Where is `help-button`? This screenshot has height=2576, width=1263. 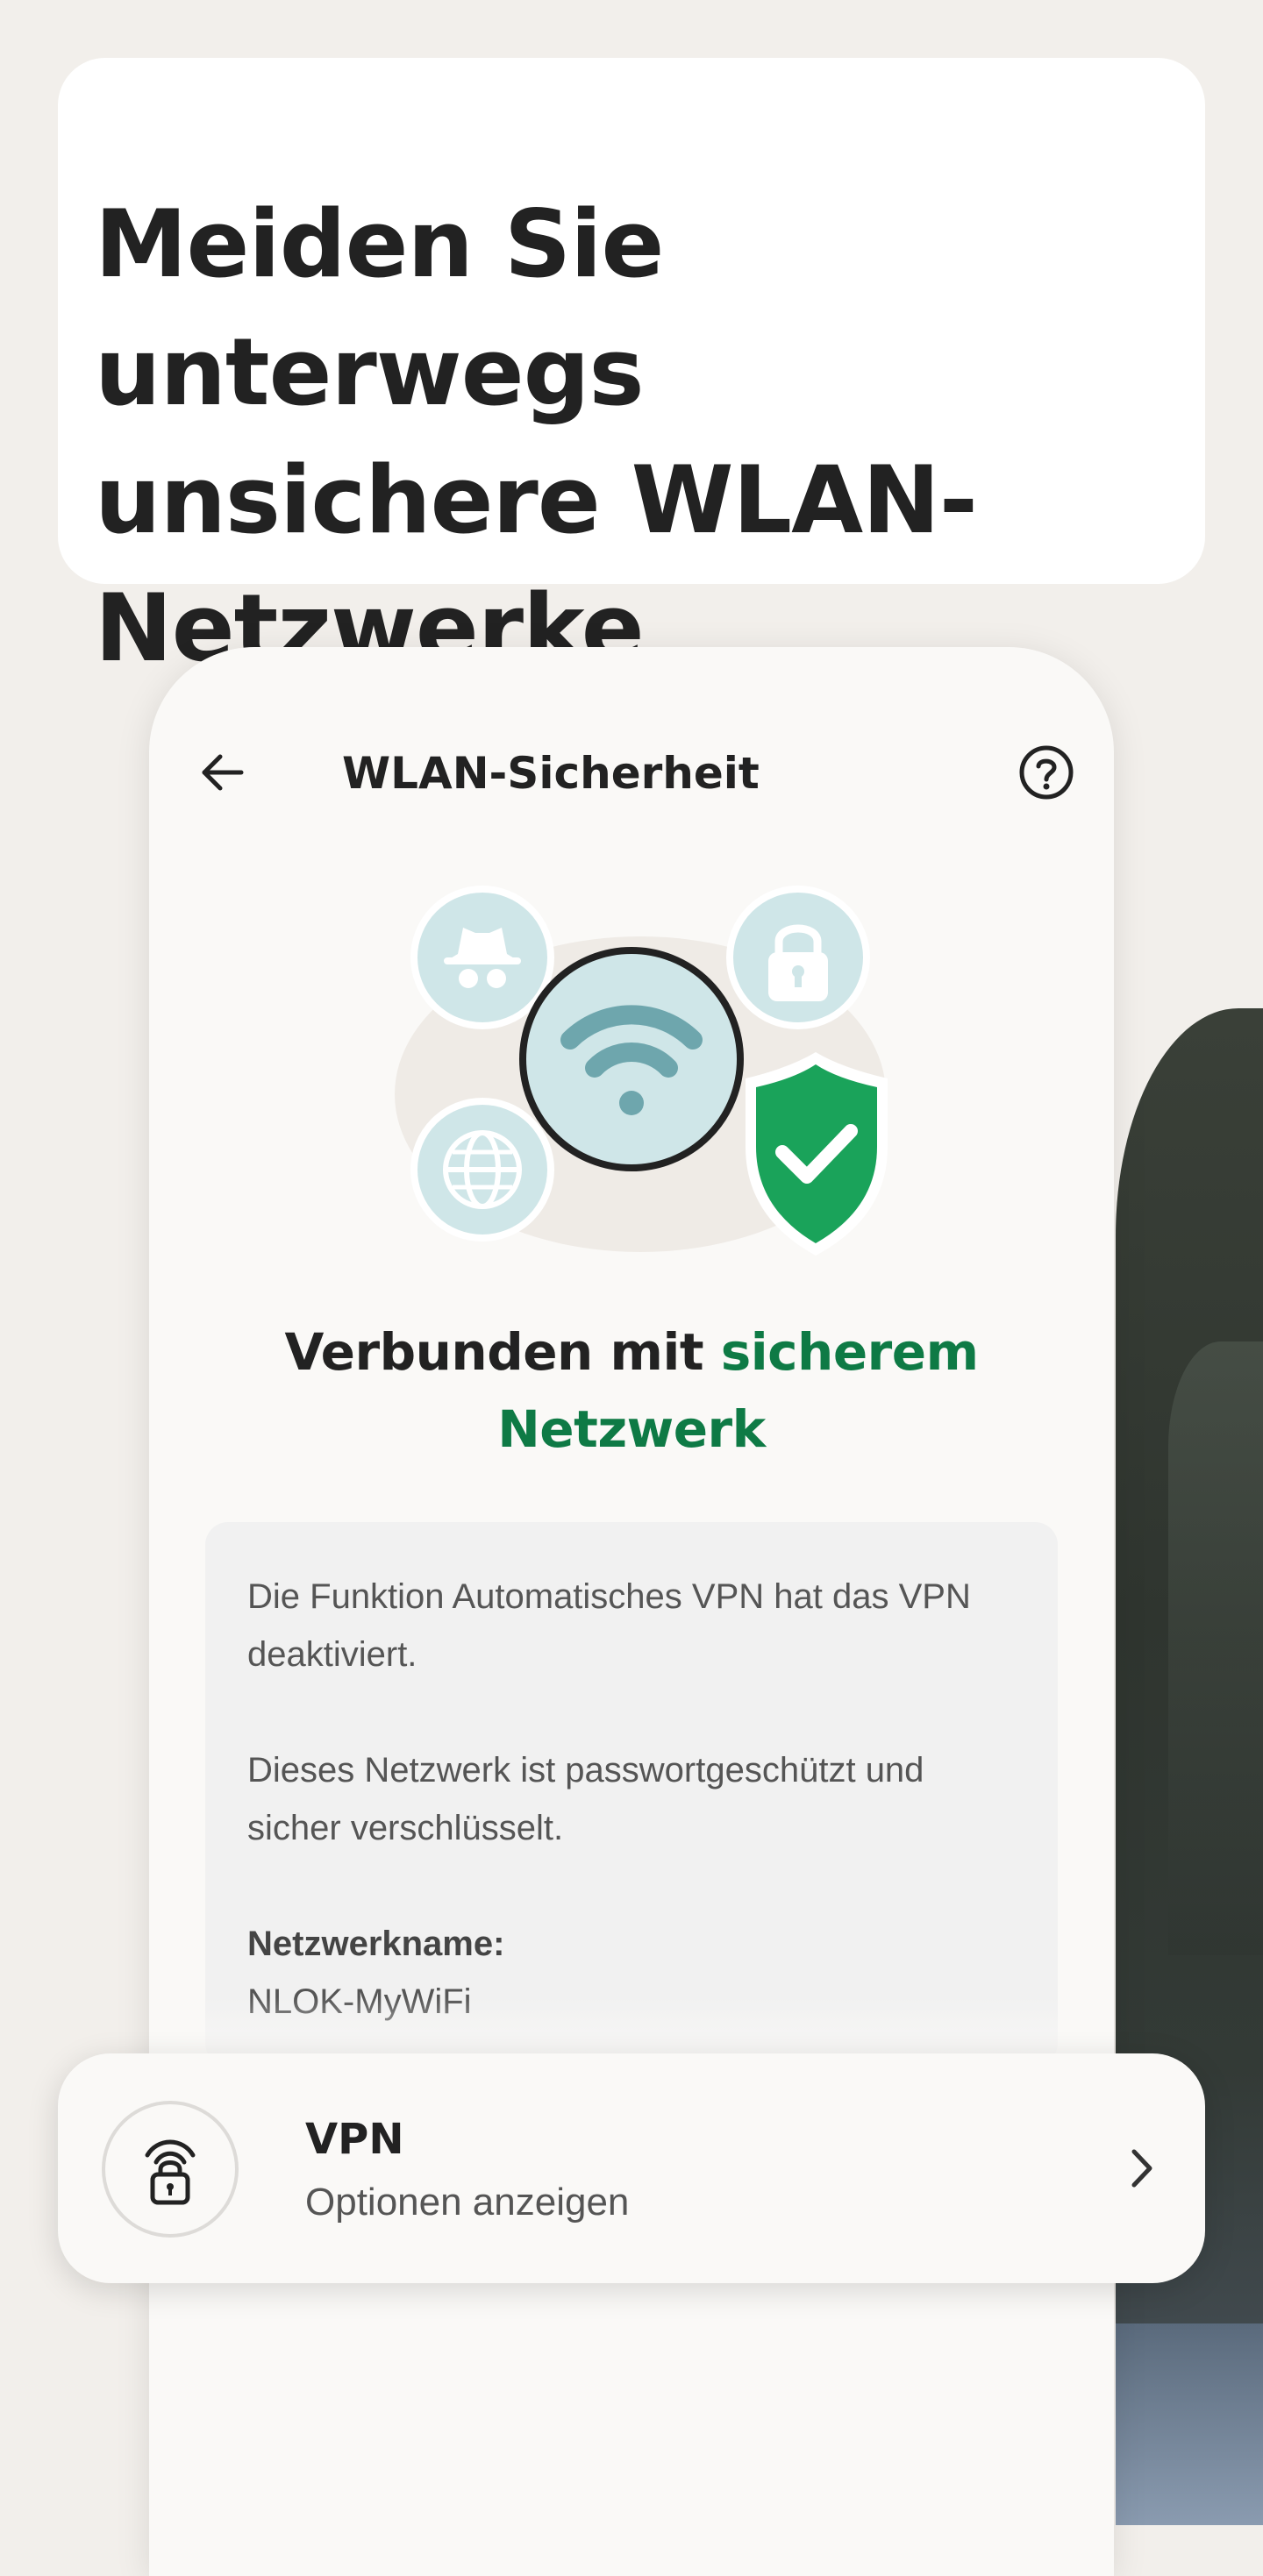 help-button is located at coordinates (1046, 772).